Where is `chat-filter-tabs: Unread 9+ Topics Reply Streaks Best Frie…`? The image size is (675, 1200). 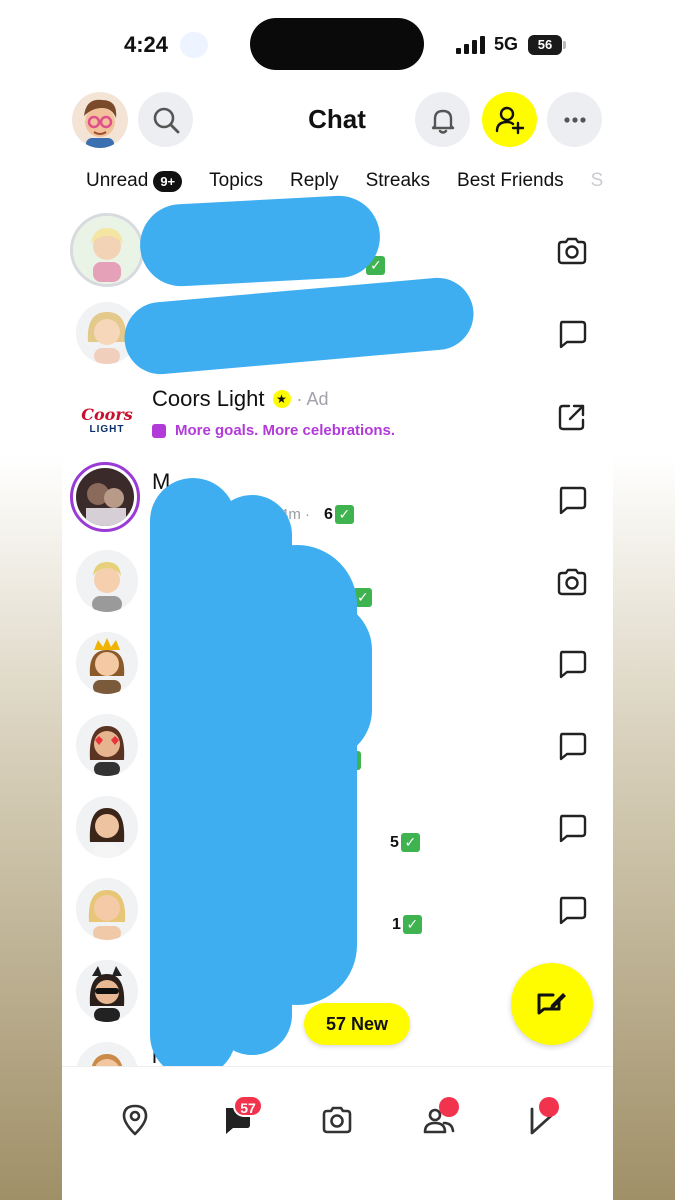 chat-filter-tabs: Unread 9+ Topics Reply Streaks Best Frie… is located at coordinates (349, 181).